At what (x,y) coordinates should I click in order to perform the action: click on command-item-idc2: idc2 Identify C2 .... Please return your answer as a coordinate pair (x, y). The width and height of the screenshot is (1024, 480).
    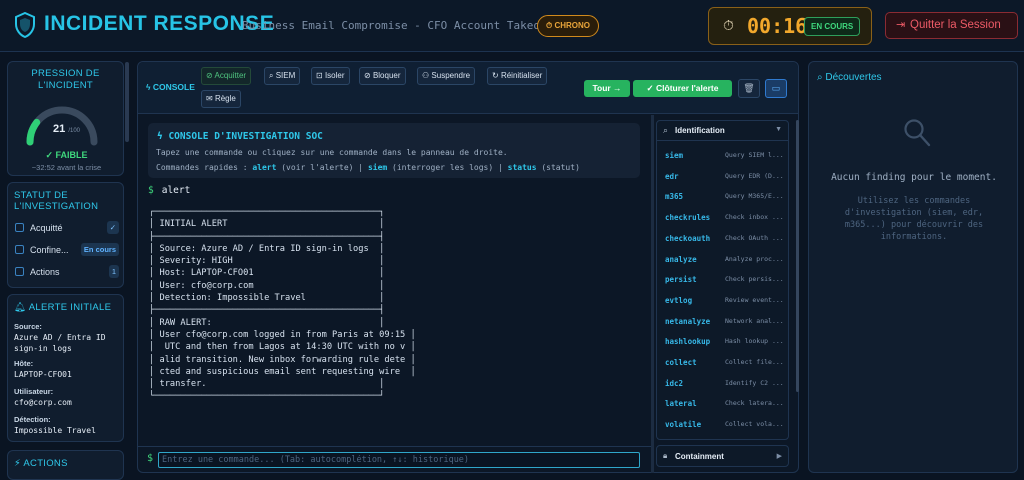
    Looking at the image, I should click on (725, 386).